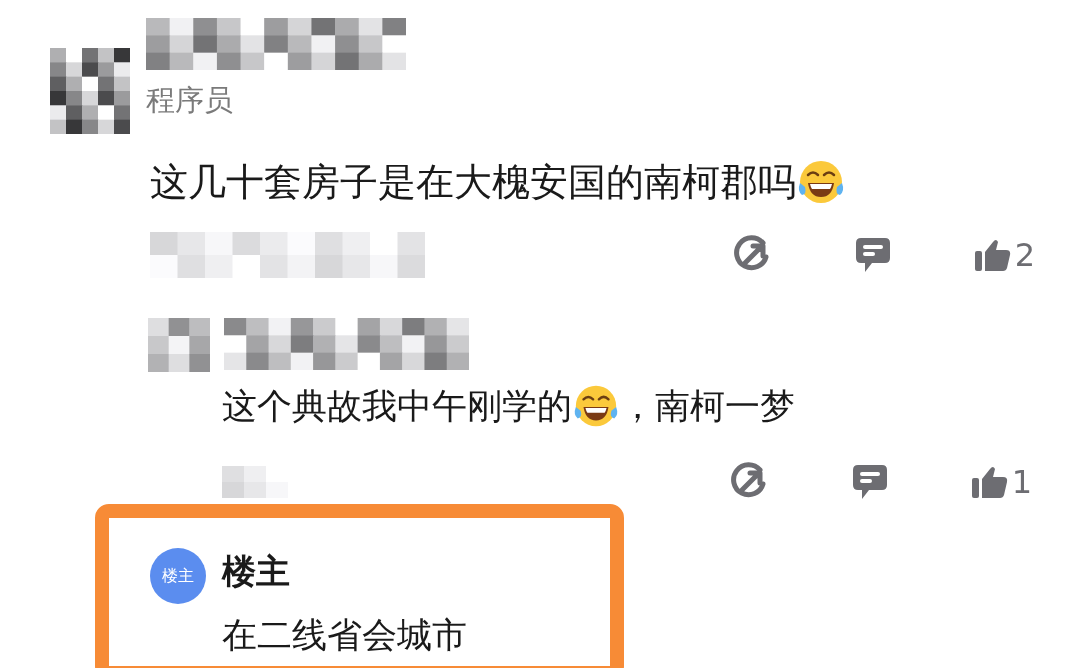  Describe the element at coordinates (255, 482) in the screenshot. I see `pixelated-timestamp` at that location.